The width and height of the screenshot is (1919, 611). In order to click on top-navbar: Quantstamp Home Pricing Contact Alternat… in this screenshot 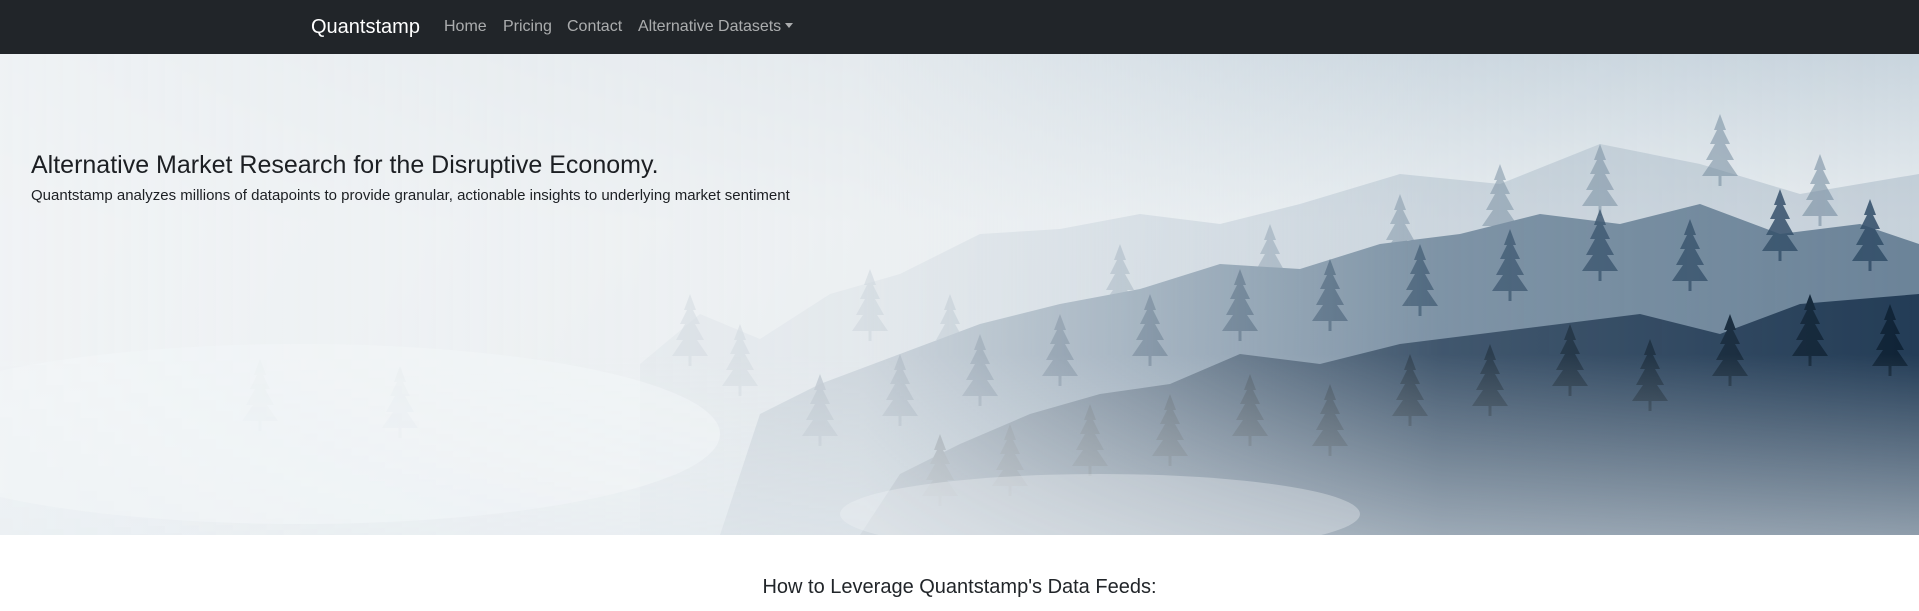, I will do `click(959, 27)`.